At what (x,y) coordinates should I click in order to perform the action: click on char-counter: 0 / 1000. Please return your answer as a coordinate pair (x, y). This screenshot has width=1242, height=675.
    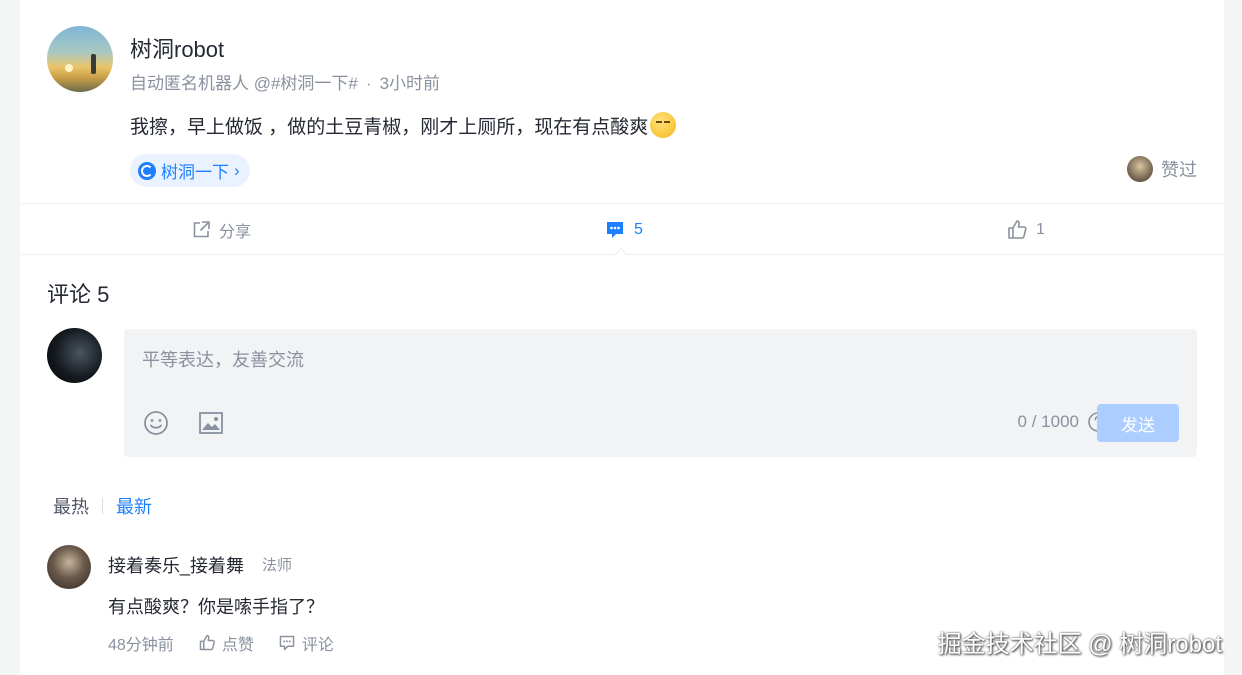
    Looking at the image, I should click on (1048, 421).